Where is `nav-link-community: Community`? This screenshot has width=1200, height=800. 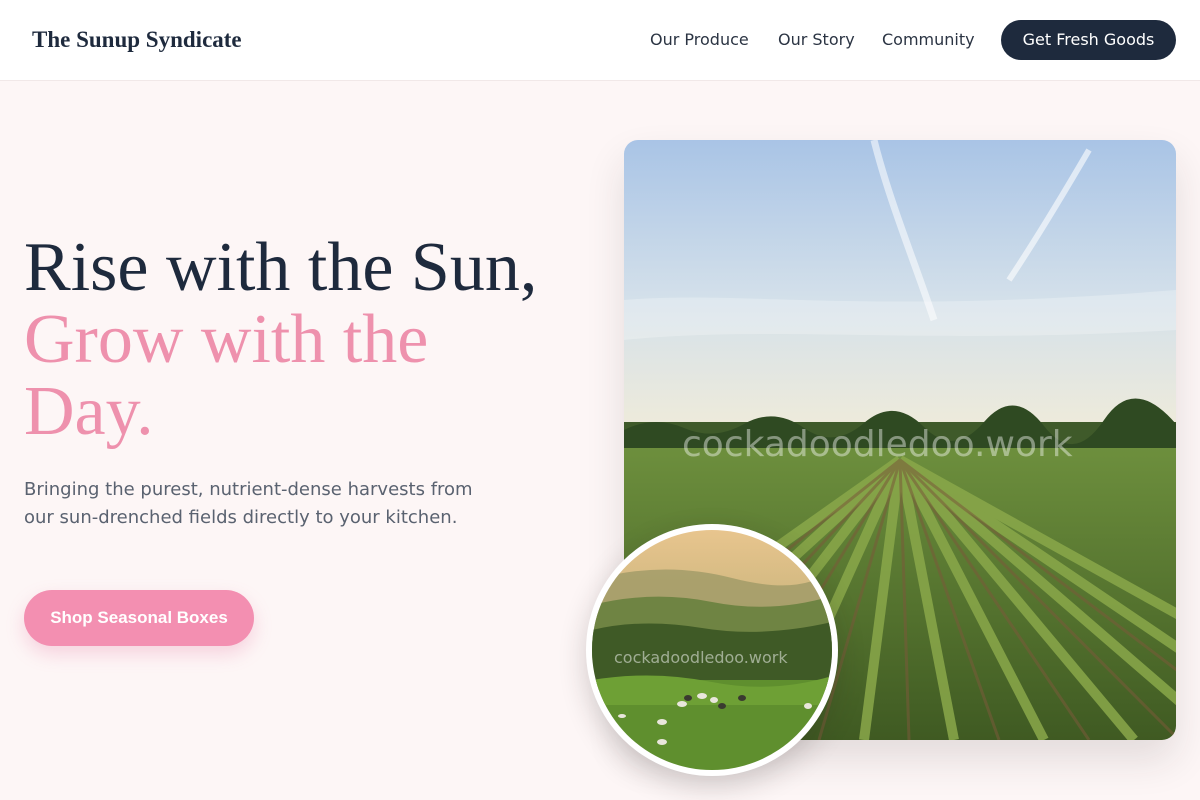
nav-link-community: Community is located at coordinates (928, 40).